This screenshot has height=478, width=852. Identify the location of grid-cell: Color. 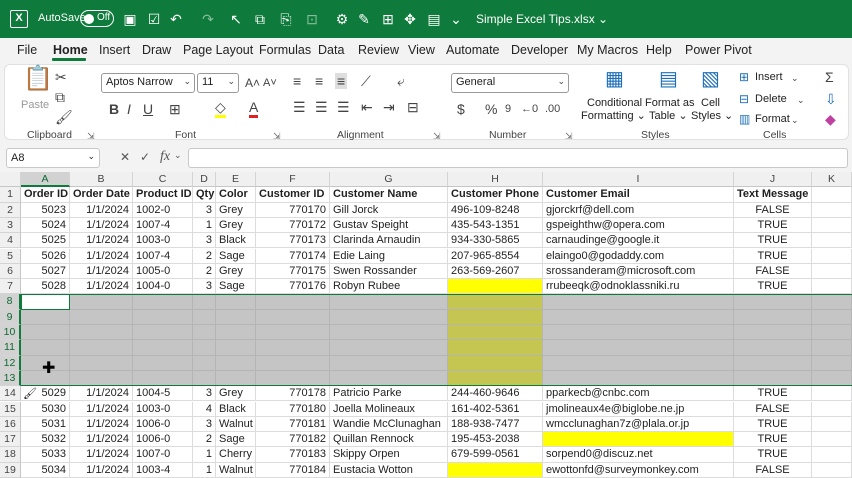
(236, 195).